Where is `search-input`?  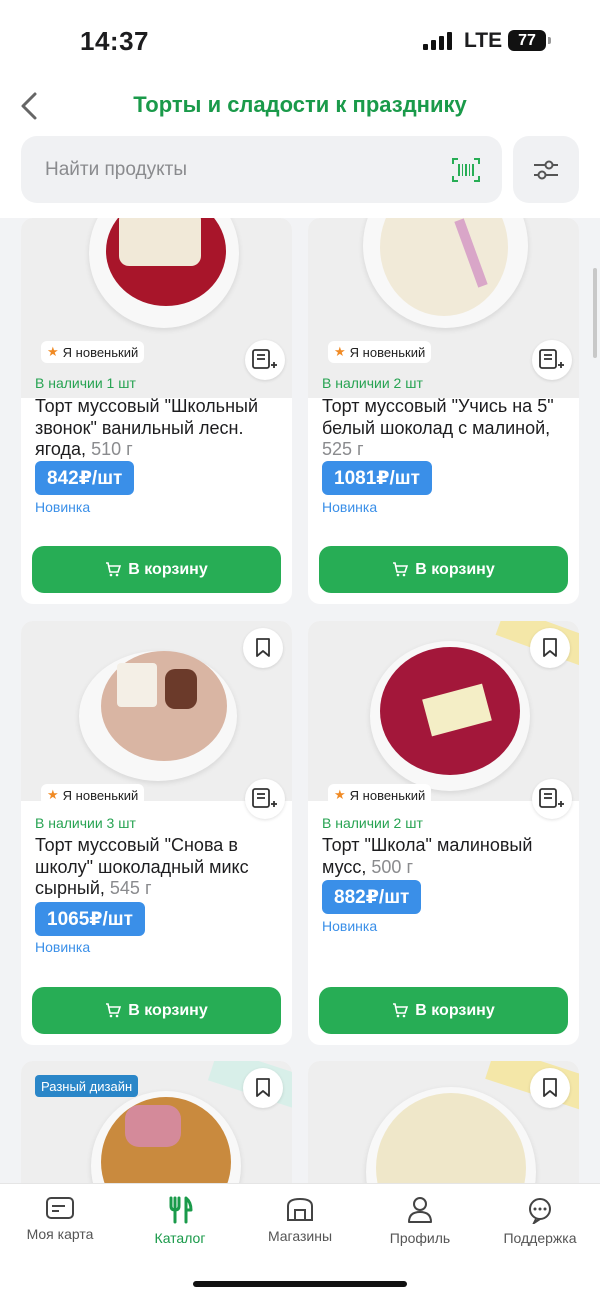
search-input is located at coordinates (235, 169).